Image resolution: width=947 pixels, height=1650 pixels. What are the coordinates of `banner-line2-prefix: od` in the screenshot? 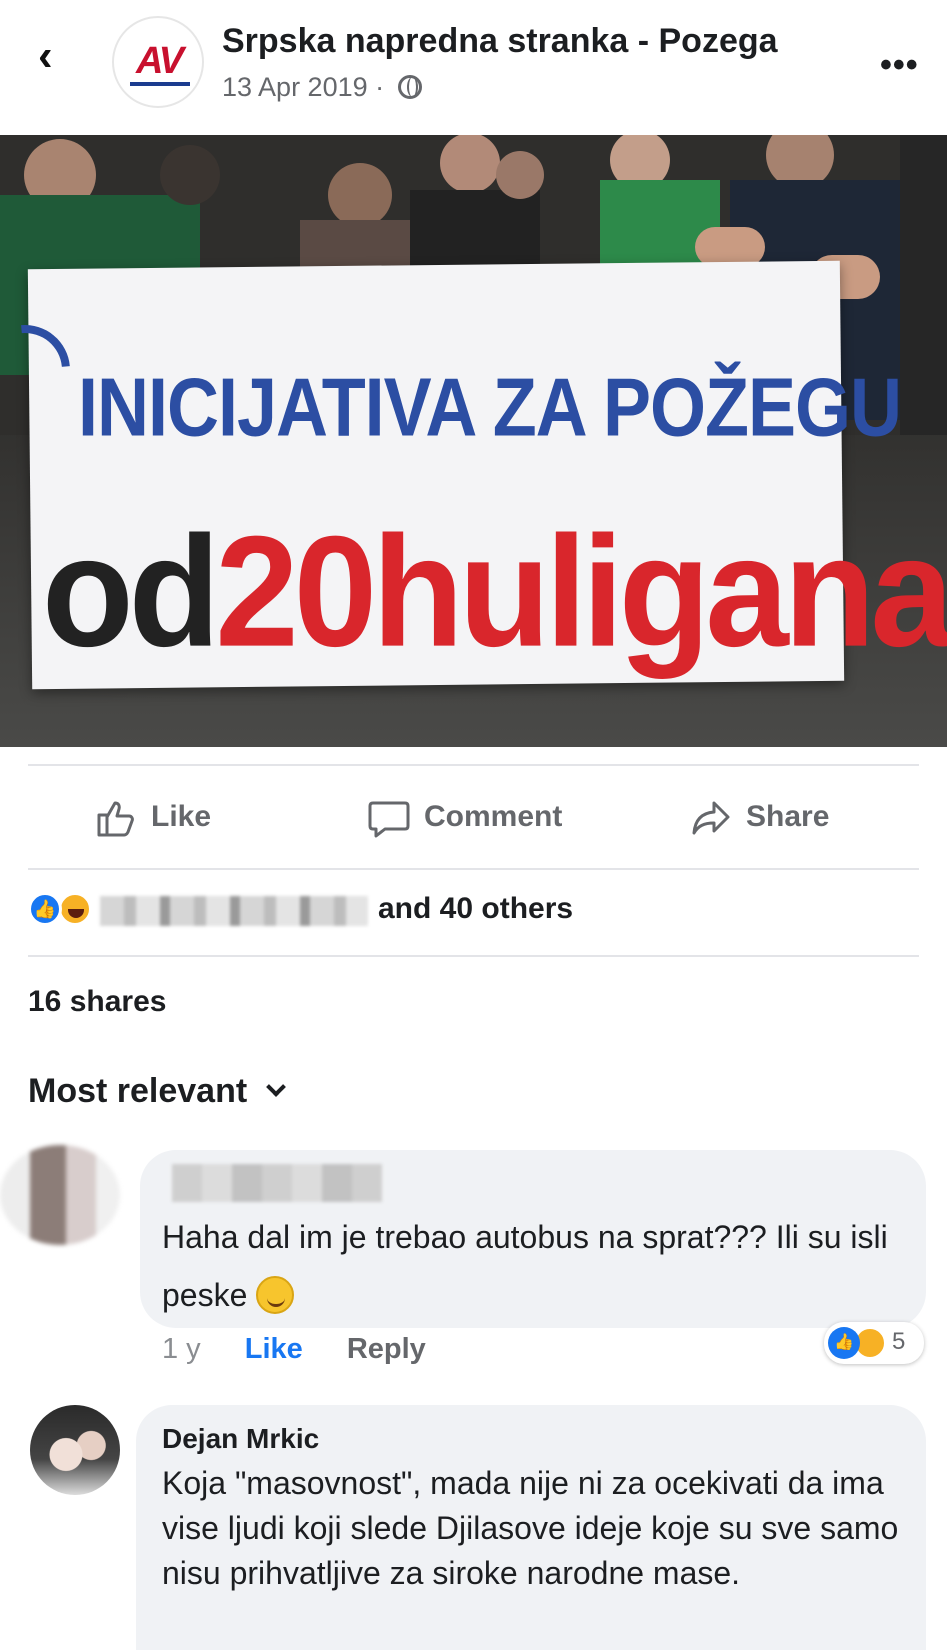 It's located at (131, 591).